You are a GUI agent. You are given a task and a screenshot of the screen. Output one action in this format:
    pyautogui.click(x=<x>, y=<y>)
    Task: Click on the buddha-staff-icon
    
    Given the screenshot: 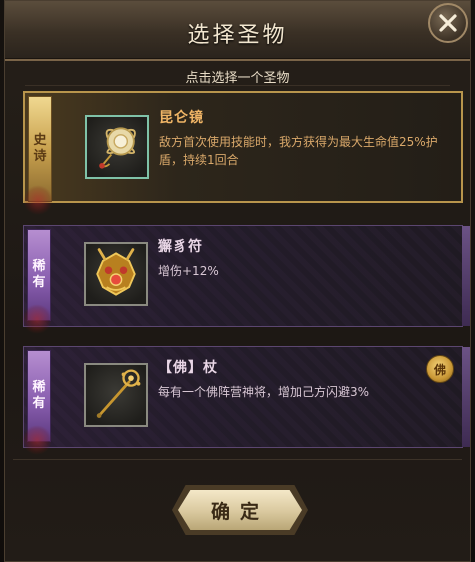 What is the action you would take?
    pyautogui.click(x=118, y=393)
    